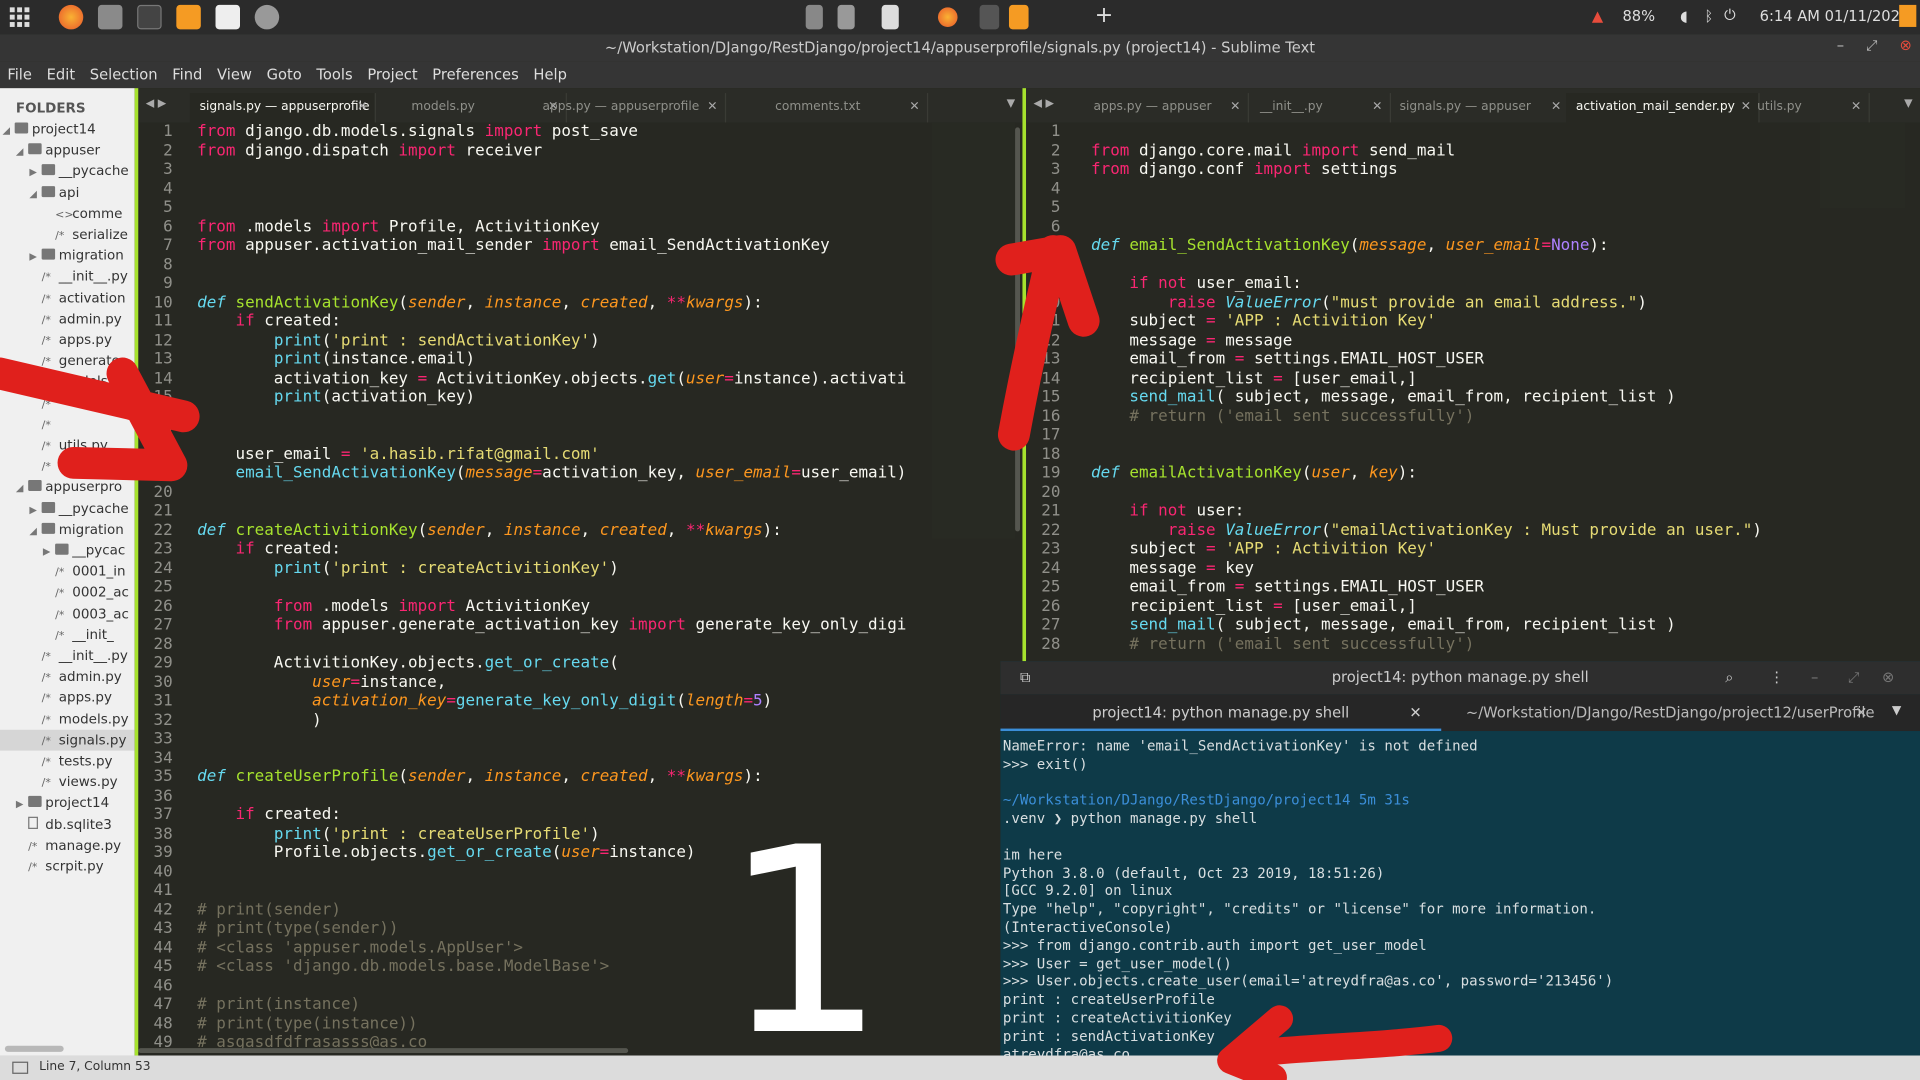  I want to click on tab: comments.txt ✕, so click(847, 108).